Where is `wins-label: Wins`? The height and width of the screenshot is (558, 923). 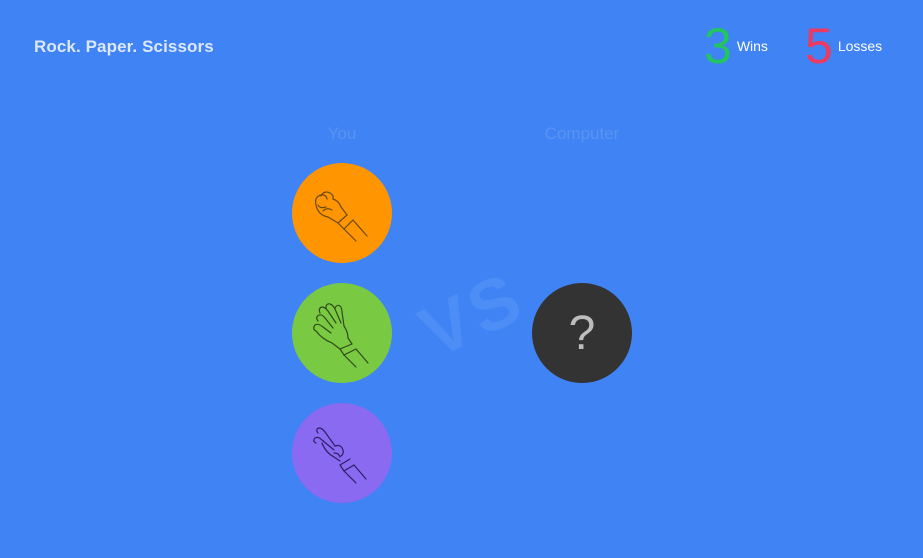
wins-label: Wins is located at coordinates (752, 46).